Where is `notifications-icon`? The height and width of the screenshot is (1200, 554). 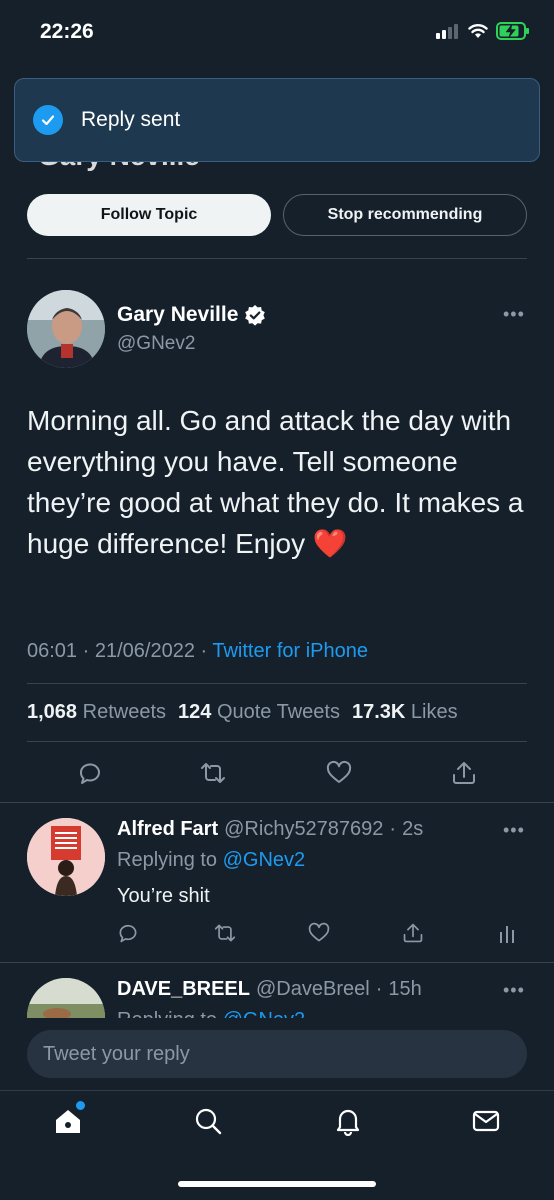
notifications-icon is located at coordinates (348, 1121).